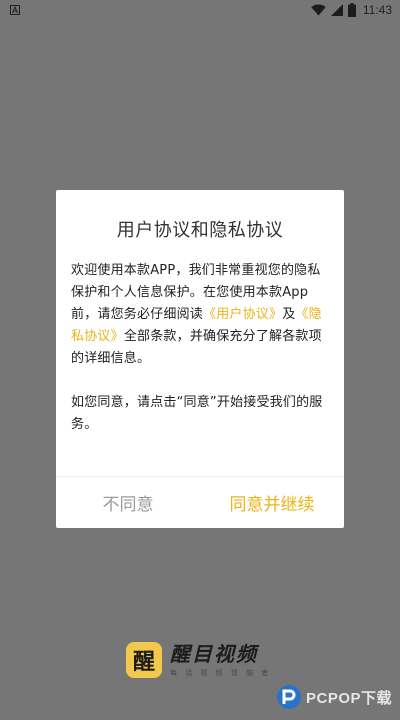 The image size is (400, 720). Describe the element at coordinates (197, 413) in the screenshot. I see `consent-paragraph: 如您同意，请点击“同意”开始接受我们的服务。` at that location.